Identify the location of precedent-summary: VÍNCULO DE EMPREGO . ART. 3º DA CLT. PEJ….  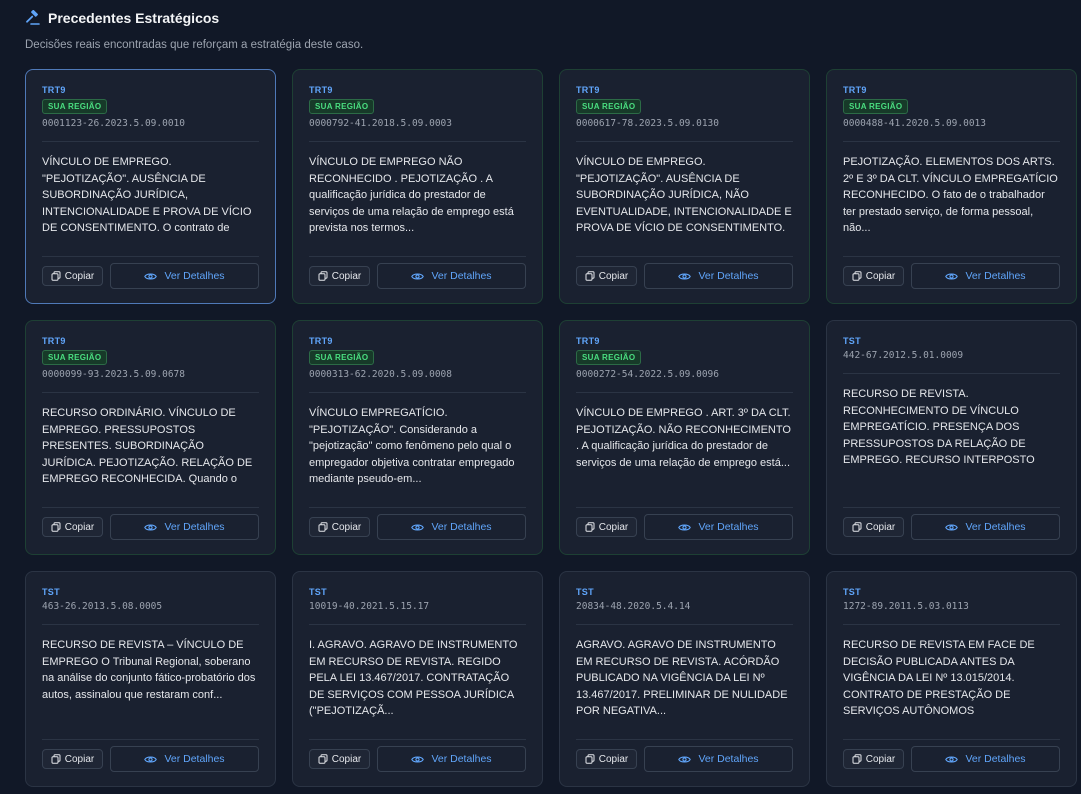
(683, 438).